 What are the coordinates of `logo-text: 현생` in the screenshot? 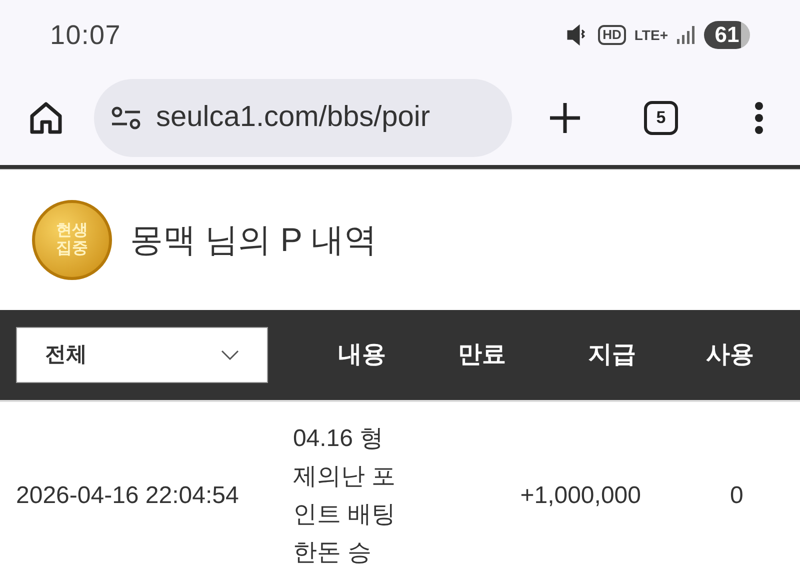 It's located at (72, 231).